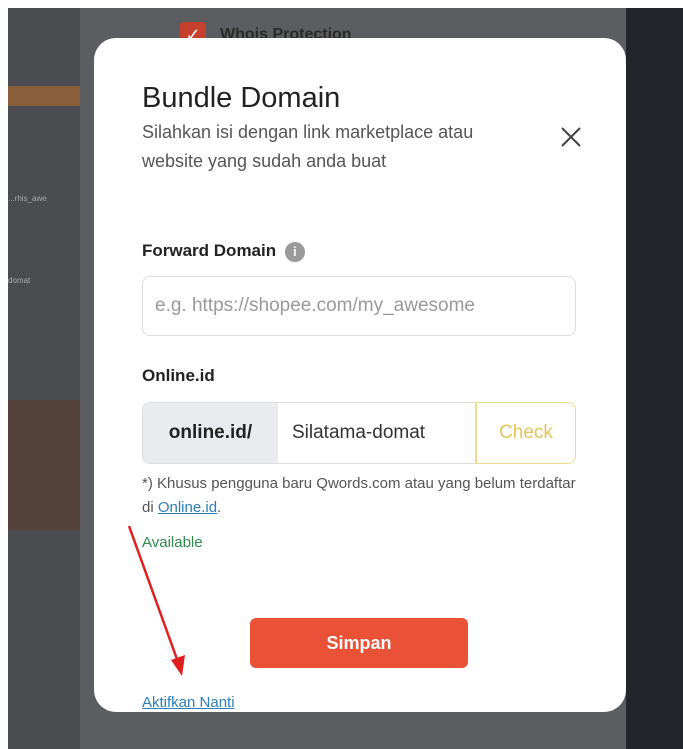 This screenshot has height=749, width=683. I want to click on background-text-fragment-2: domat, so click(19, 280).